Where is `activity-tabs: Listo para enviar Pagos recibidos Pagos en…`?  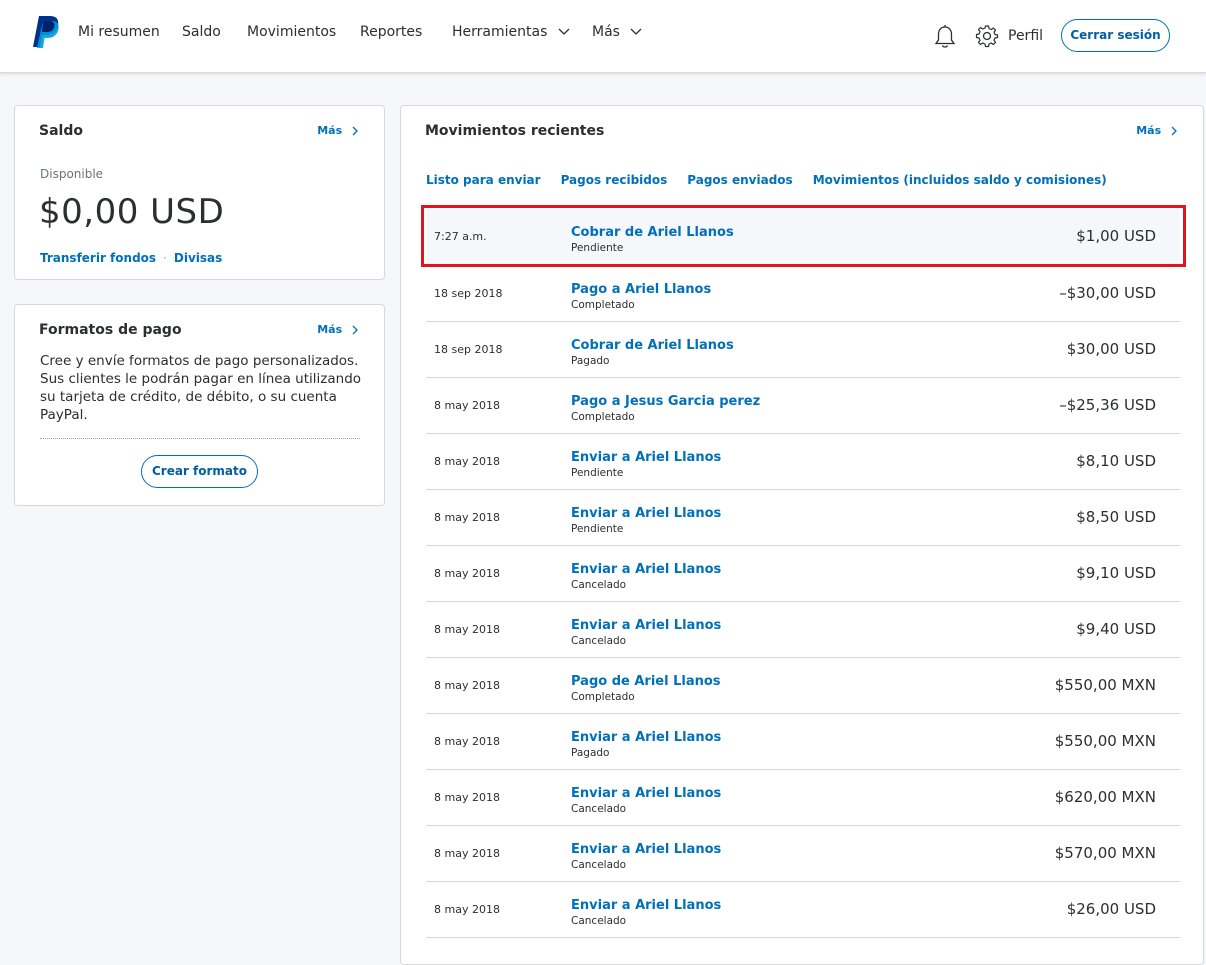 activity-tabs: Listo para enviar Pagos recibidos Pagos en… is located at coordinates (776, 178).